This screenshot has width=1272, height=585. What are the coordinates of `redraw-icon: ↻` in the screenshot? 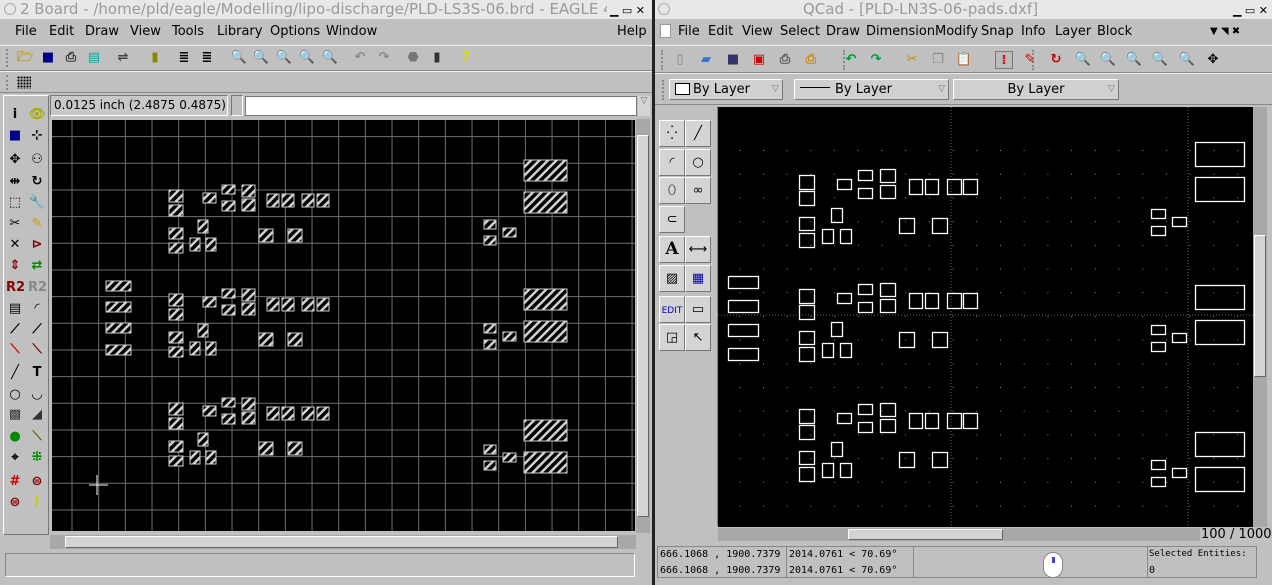 It's located at (1056, 60).